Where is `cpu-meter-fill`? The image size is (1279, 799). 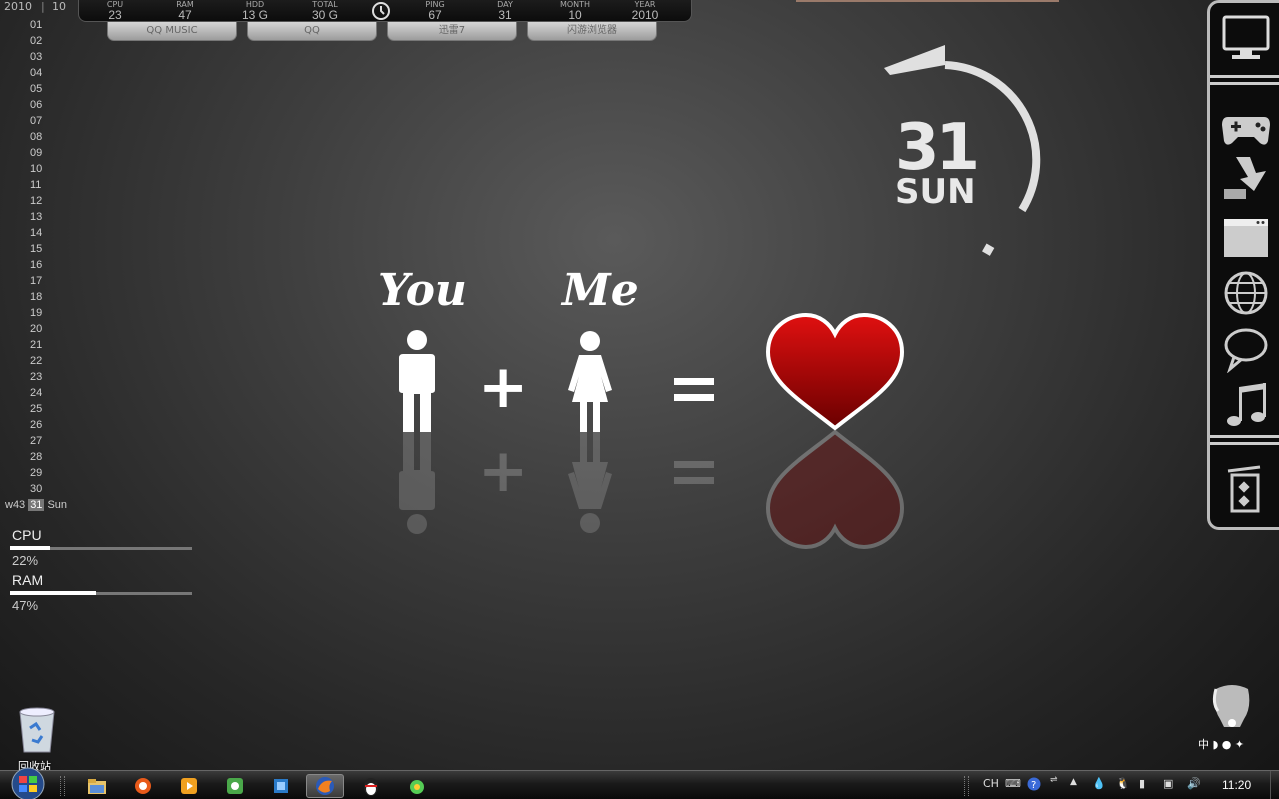
cpu-meter-fill is located at coordinates (30, 548).